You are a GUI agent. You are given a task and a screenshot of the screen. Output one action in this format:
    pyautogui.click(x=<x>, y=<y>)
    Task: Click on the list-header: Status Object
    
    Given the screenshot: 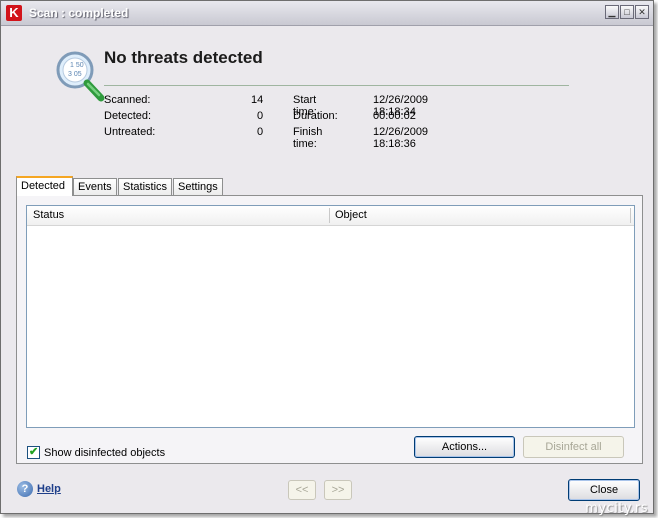 What is the action you would take?
    pyautogui.click(x=330, y=216)
    